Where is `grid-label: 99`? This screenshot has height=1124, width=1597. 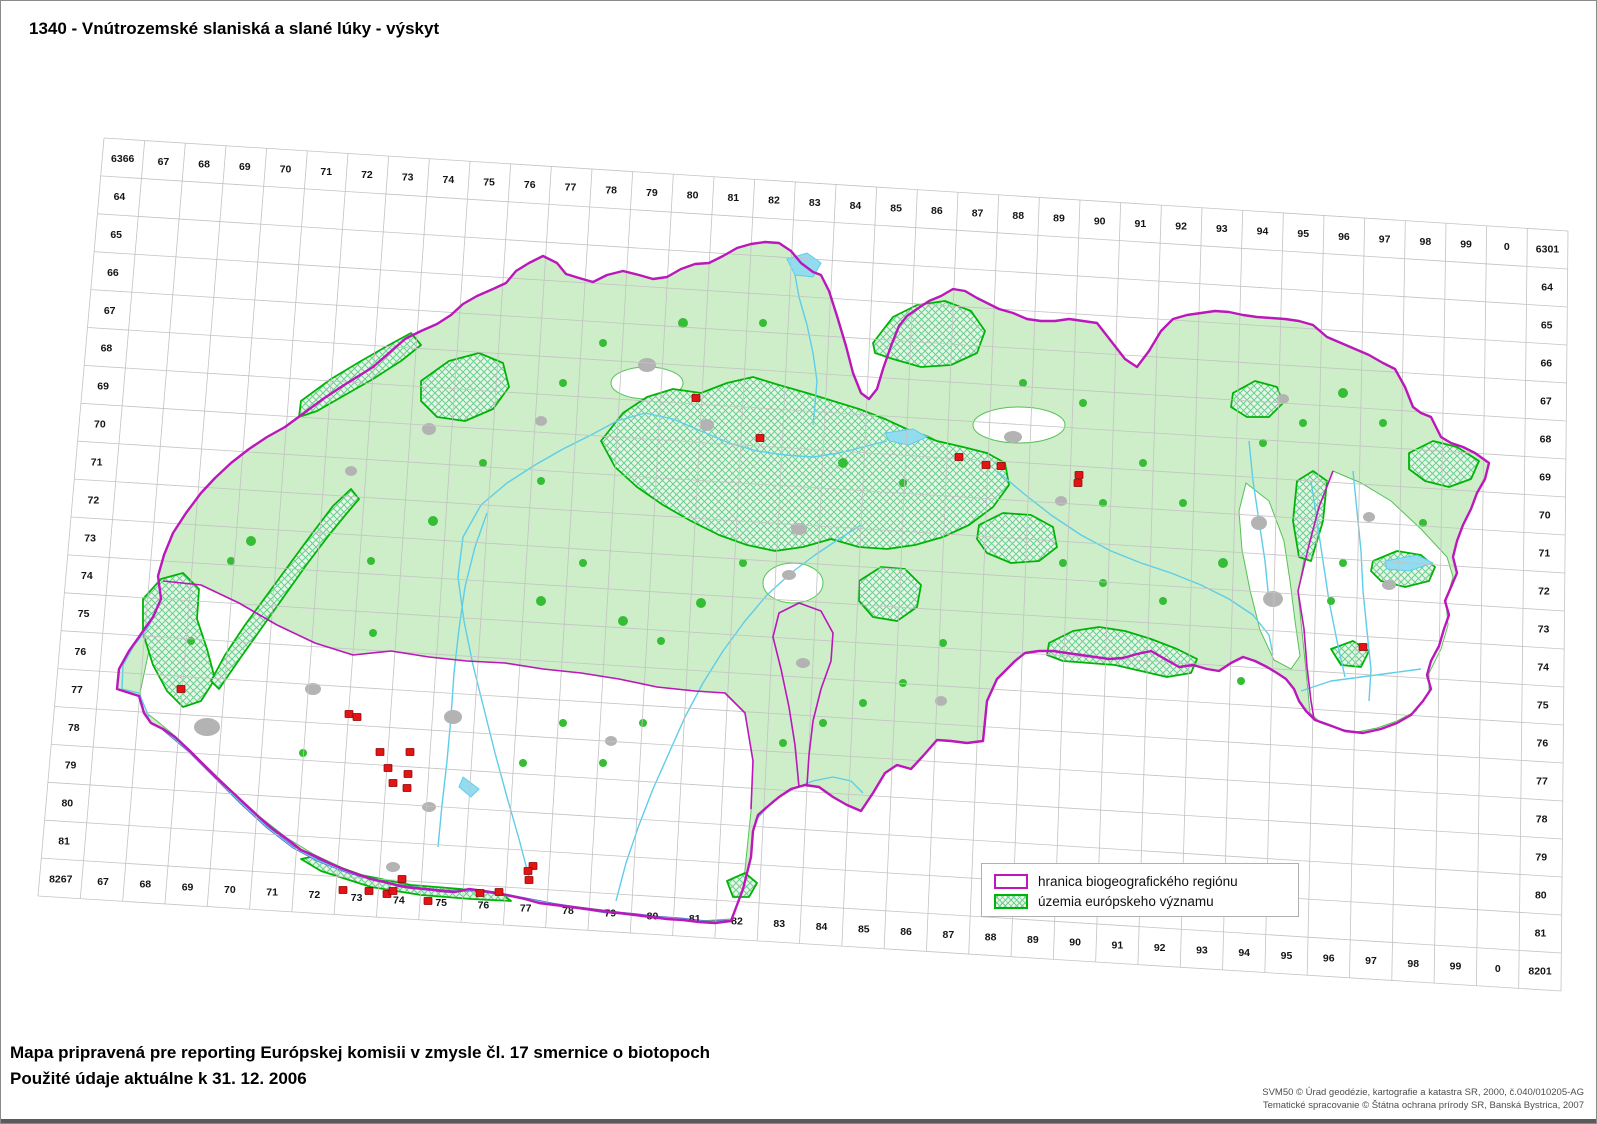
grid-label: 99 is located at coordinates (1456, 966).